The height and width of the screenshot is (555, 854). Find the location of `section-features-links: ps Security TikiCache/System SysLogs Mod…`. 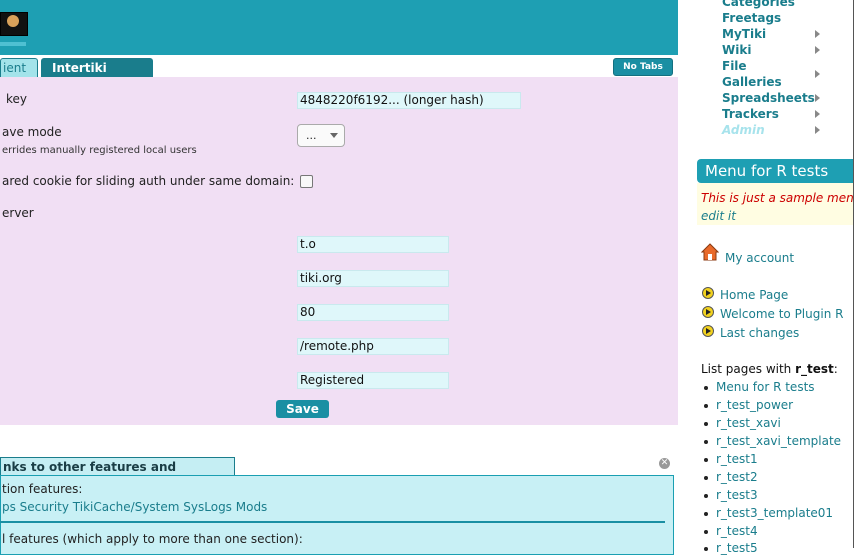

section-features-links: ps Security TikiCache/System SysLogs Mod… is located at coordinates (134, 507).